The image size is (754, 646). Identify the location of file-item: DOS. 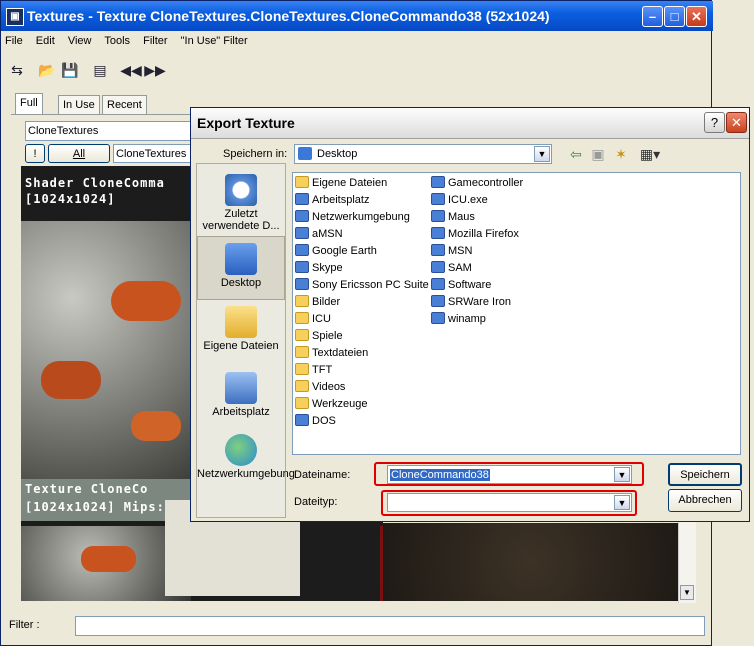
(362, 421).